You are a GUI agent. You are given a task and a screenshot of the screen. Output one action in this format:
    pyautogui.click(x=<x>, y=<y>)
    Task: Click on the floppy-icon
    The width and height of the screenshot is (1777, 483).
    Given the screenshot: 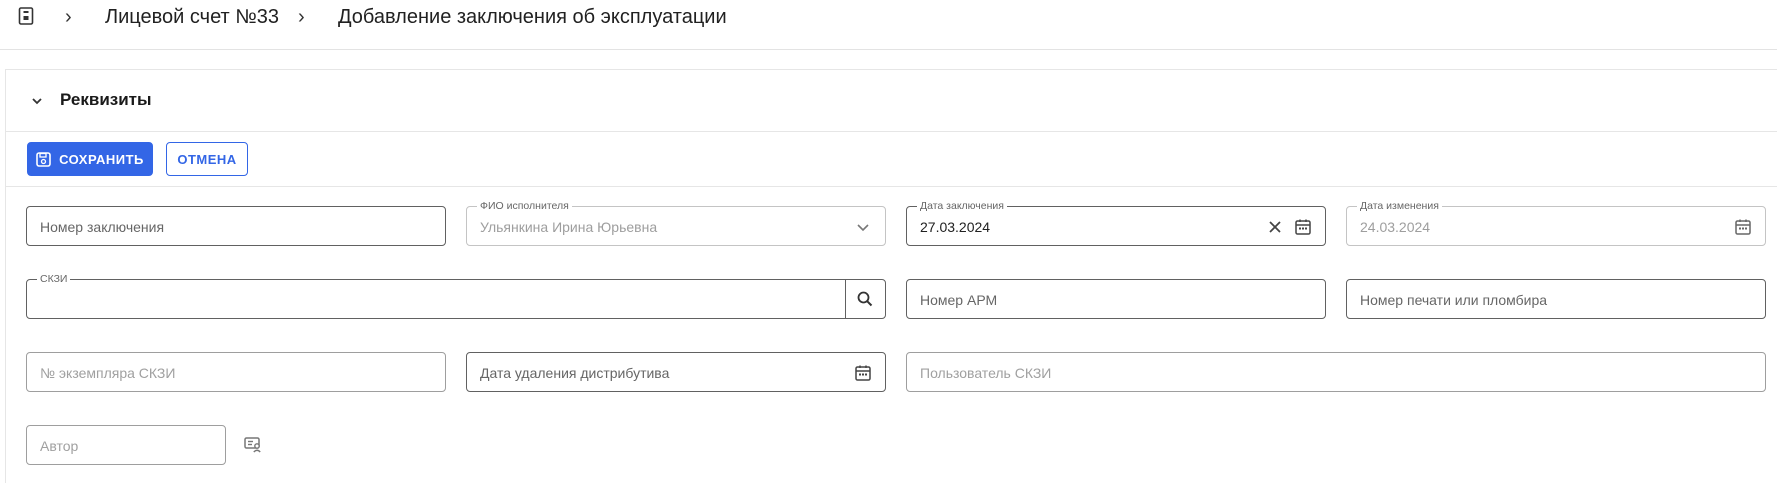 What is the action you would take?
    pyautogui.click(x=43, y=159)
    